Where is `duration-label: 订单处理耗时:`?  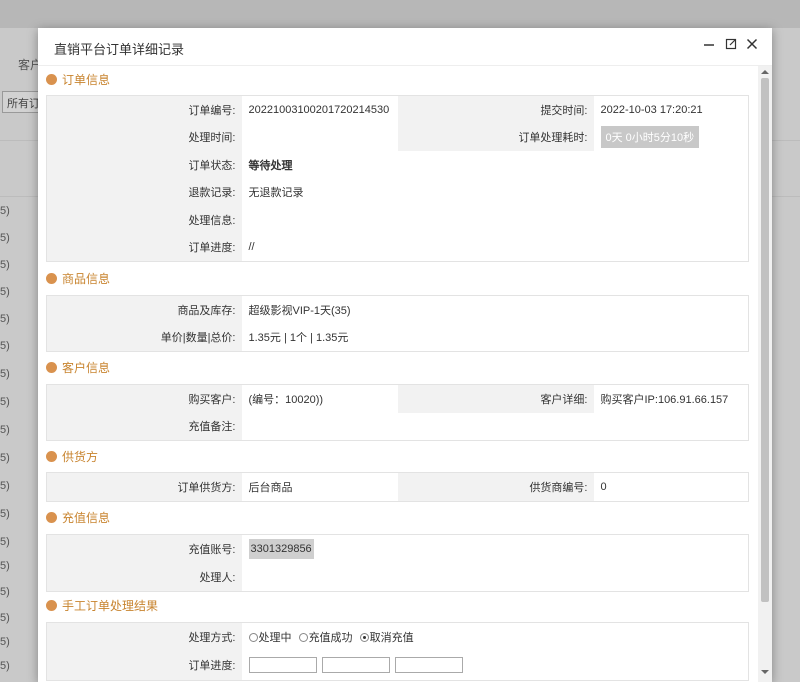 duration-label: 订单处理耗时: is located at coordinates (495, 137).